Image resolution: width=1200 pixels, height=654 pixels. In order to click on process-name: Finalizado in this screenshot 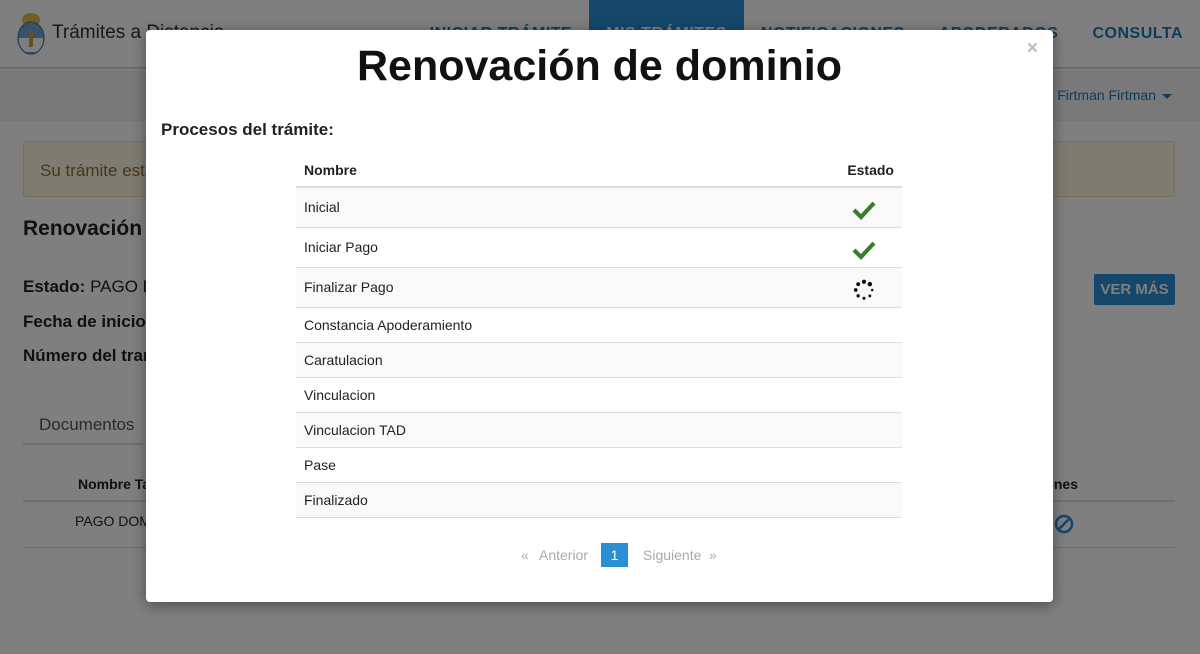, I will do `click(336, 500)`.